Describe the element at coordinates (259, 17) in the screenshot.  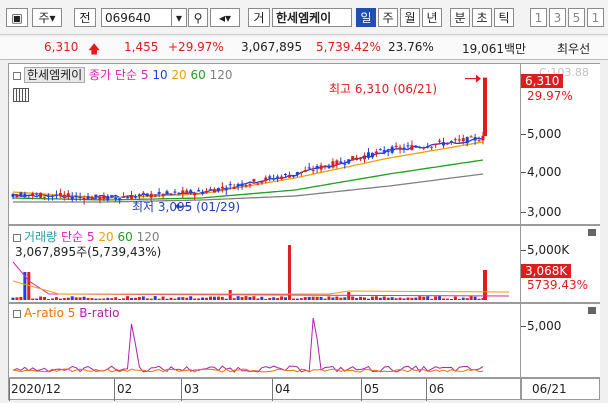
I see `name-tab-button: 거` at that location.